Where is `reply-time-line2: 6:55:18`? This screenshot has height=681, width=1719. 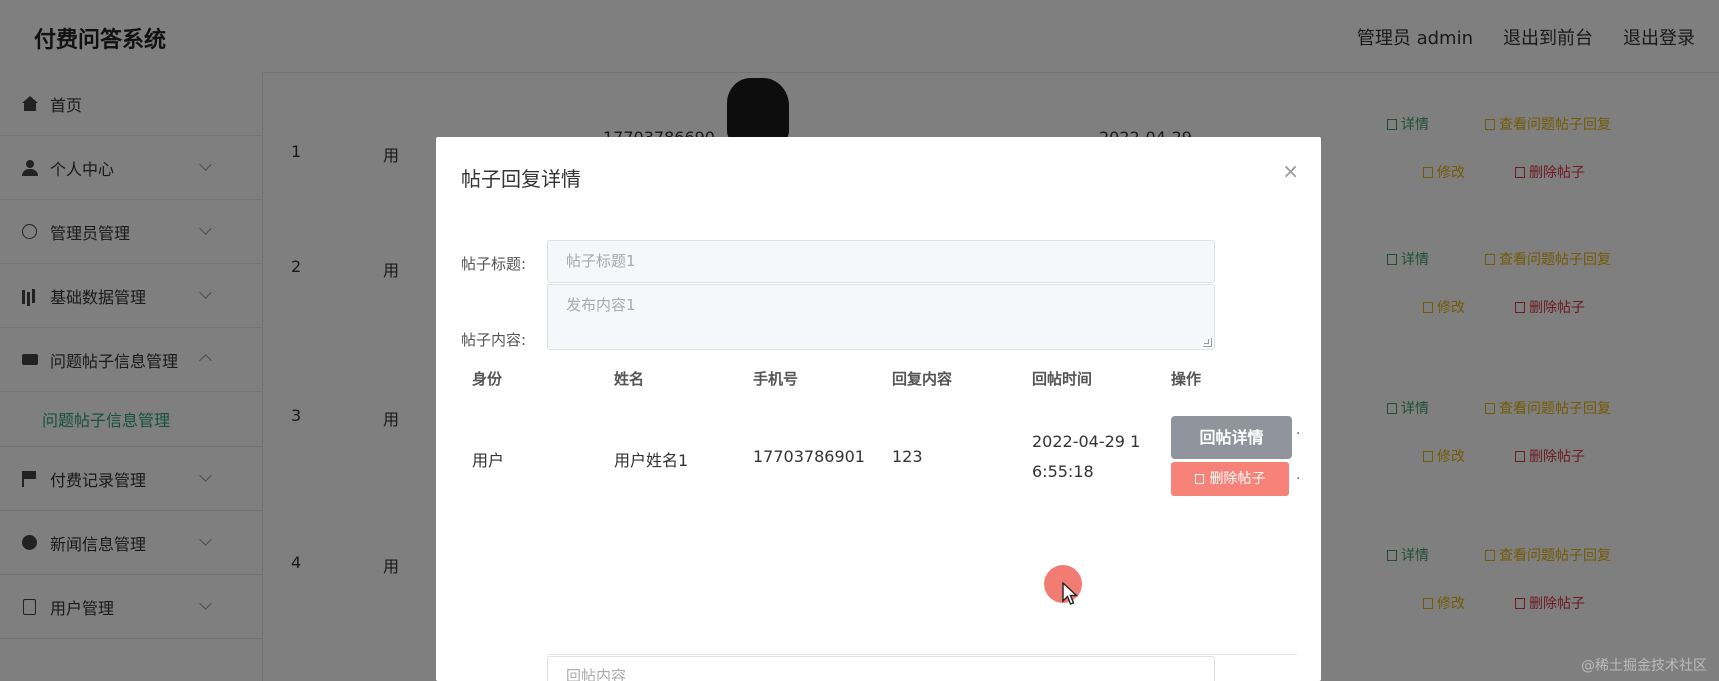 reply-time-line2: 6:55:18 is located at coordinates (1063, 471).